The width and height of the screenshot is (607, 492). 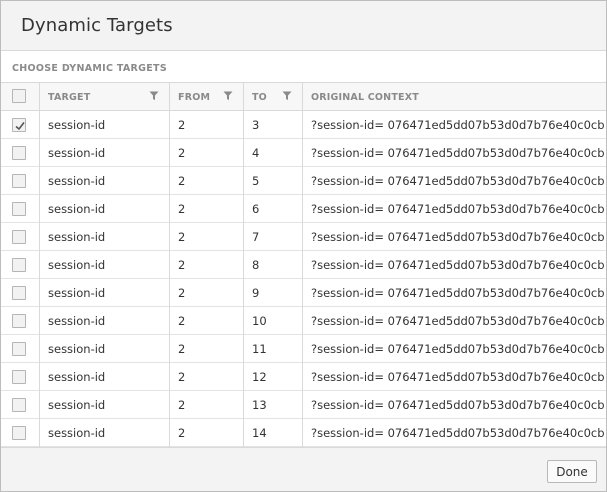 What do you see at coordinates (194, 97) in the screenshot?
I see `column-header-from: FROM` at bounding box center [194, 97].